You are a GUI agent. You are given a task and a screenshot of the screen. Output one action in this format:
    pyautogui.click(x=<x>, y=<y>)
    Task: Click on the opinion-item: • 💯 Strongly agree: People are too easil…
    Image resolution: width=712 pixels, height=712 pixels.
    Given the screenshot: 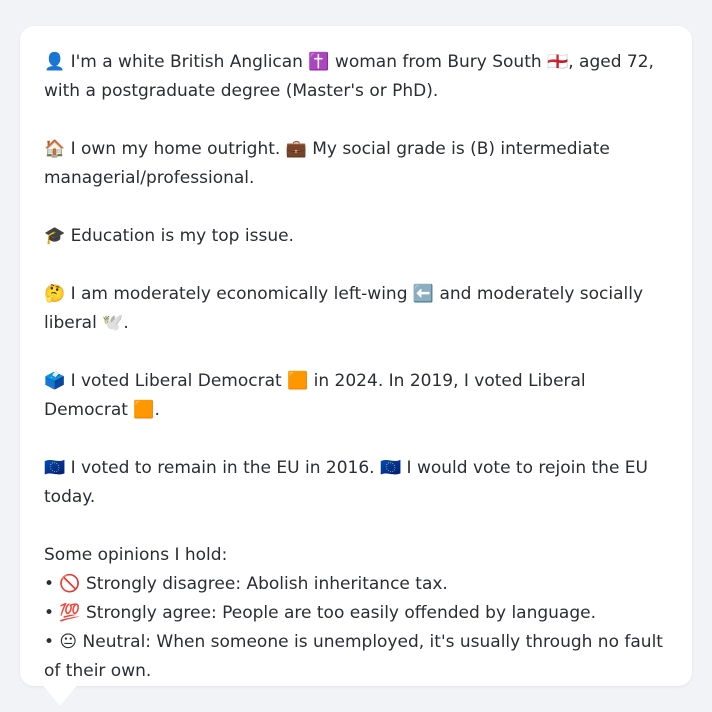 What is the action you would take?
    pyautogui.click(x=320, y=613)
    